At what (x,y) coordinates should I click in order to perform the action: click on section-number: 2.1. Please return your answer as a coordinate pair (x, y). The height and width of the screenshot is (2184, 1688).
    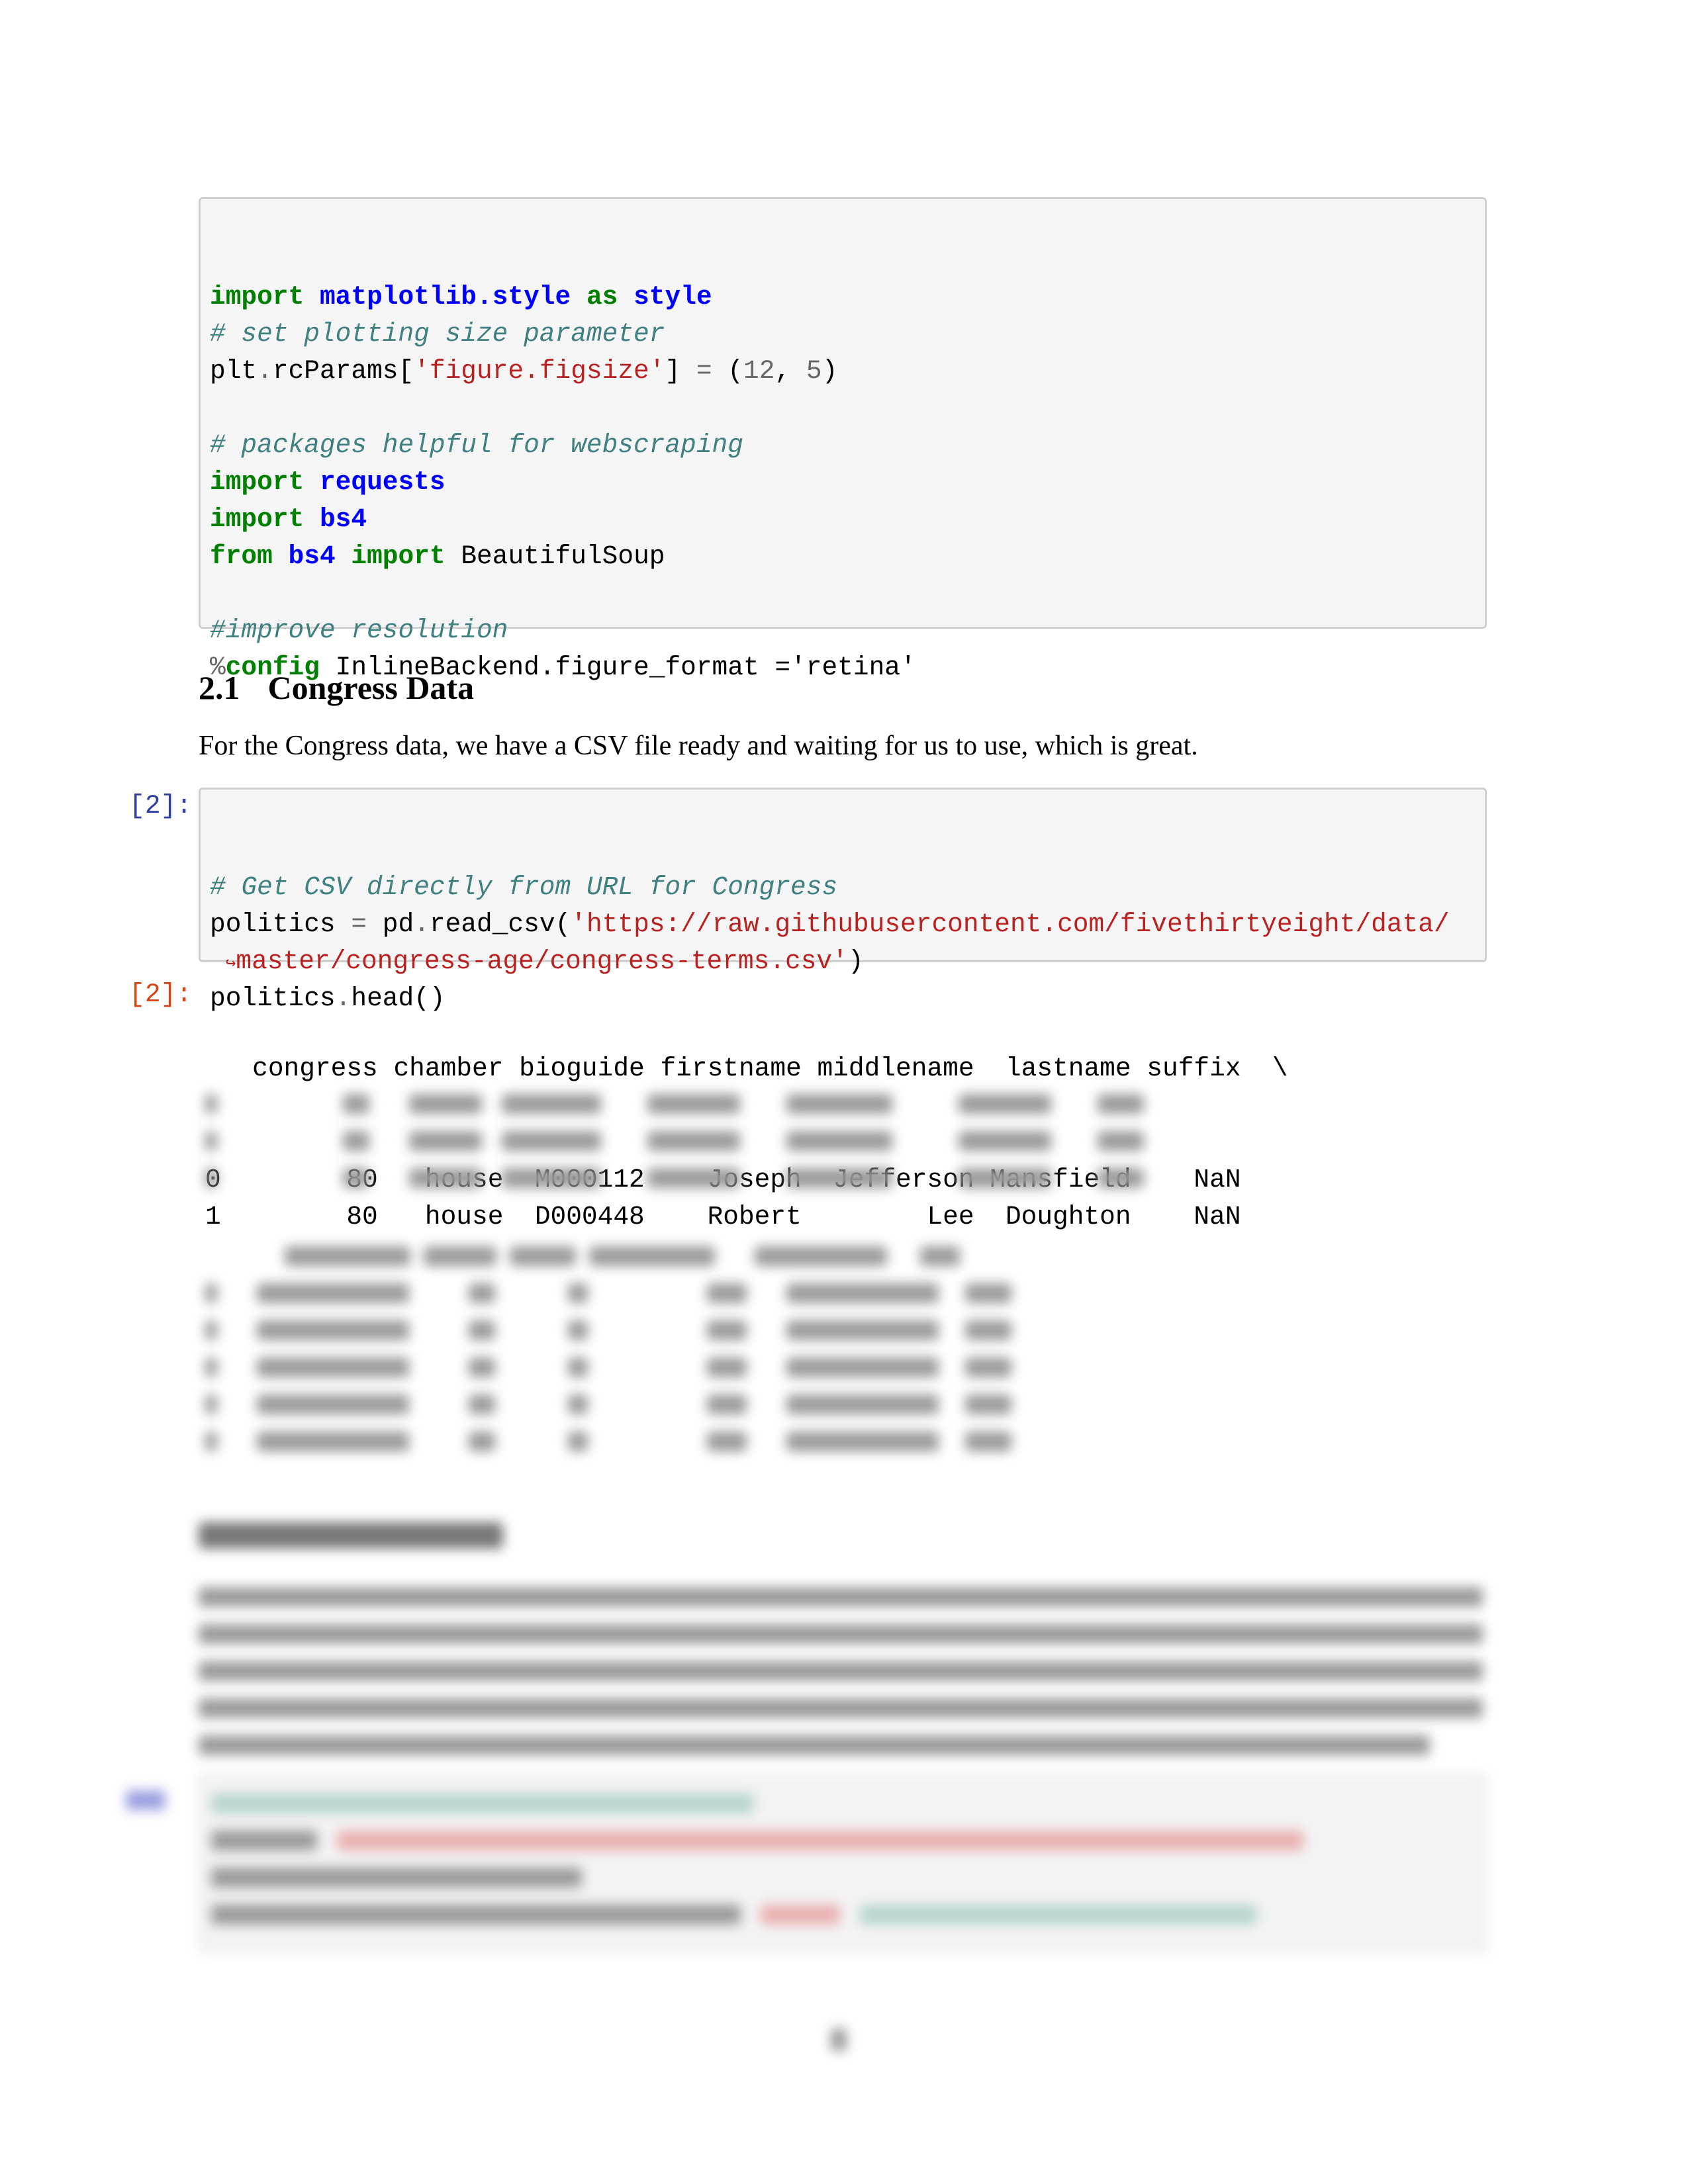
    Looking at the image, I should click on (219, 687).